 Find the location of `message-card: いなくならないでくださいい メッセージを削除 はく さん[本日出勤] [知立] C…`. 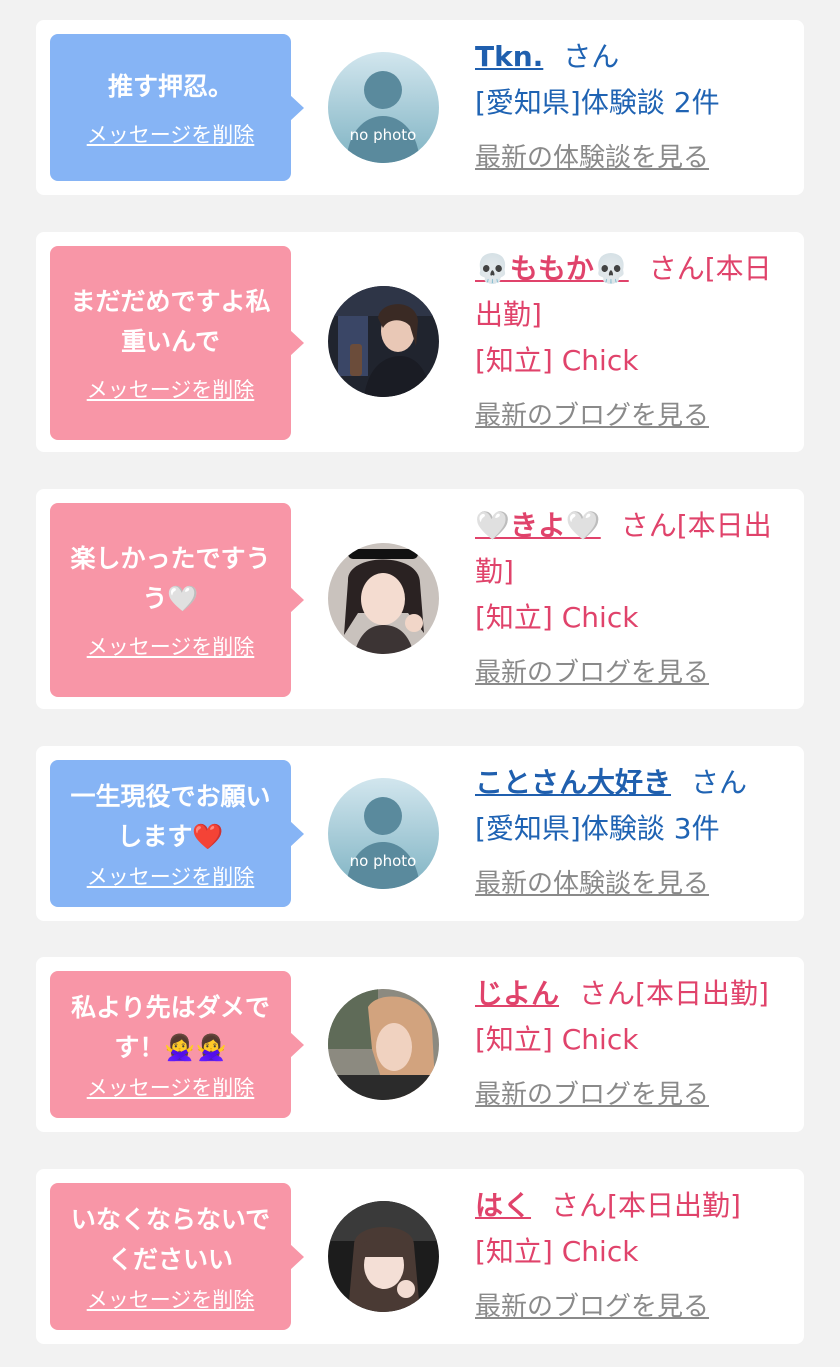

message-card: いなくならないでくださいい メッセージを削除 はく さん[本日出勤] [知立] C… is located at coordinates (420, 1256).